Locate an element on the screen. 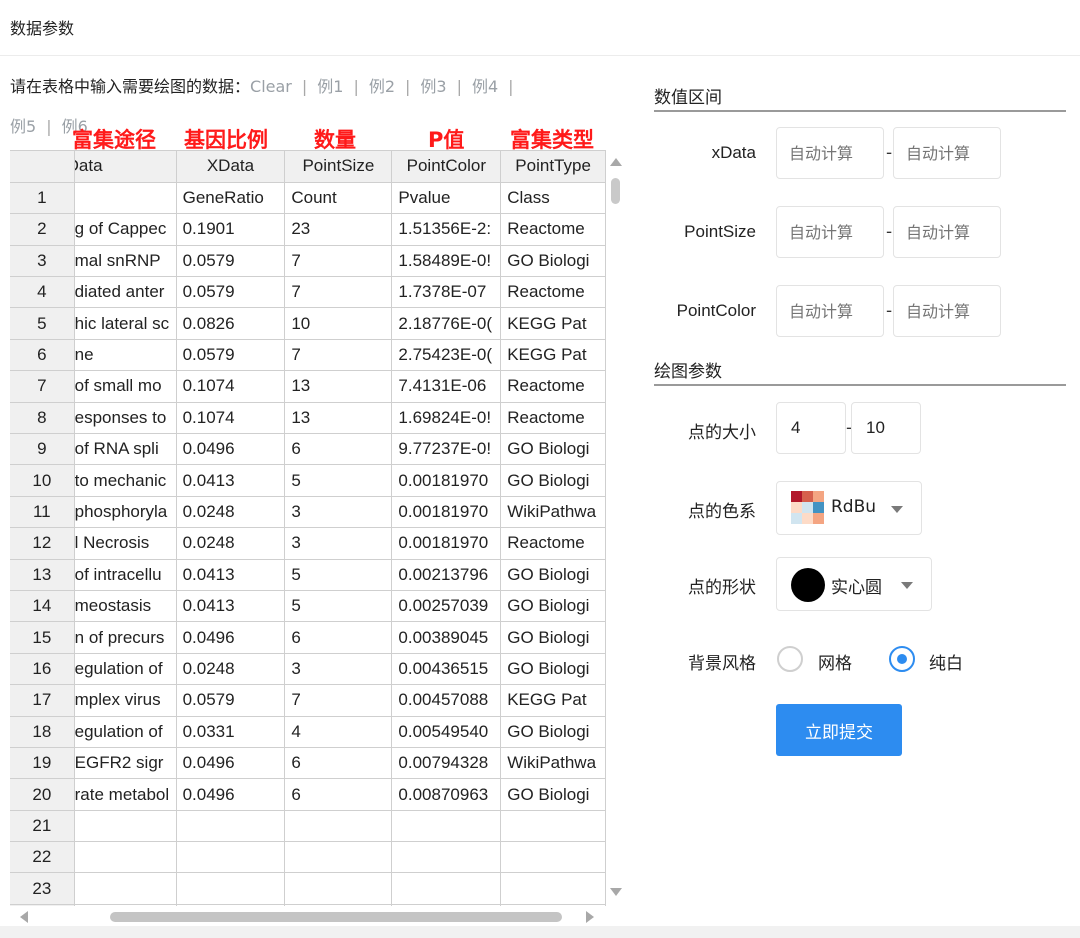  pointsize-cell: Count is located at coordinates (338, 198).